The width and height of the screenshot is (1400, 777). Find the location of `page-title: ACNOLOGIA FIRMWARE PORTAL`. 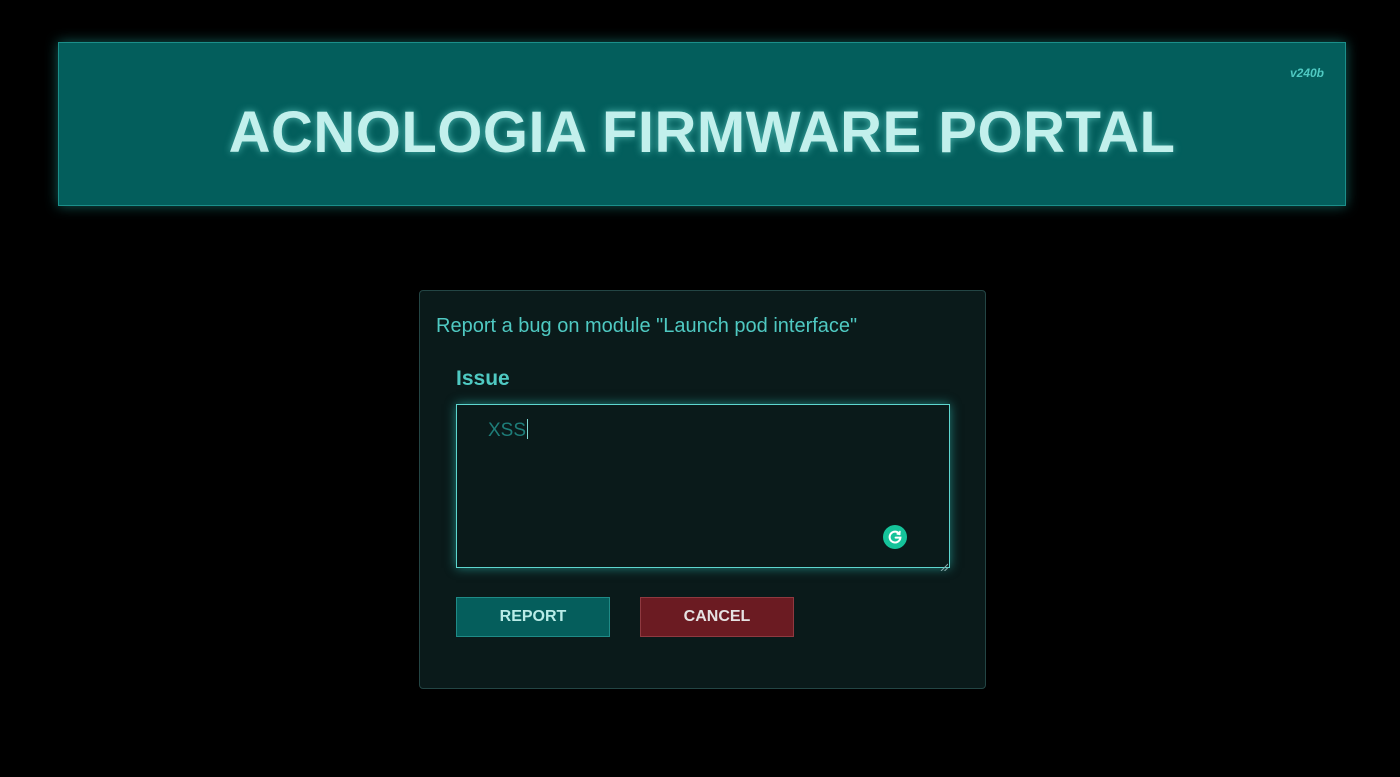

page-title: ACNOLOGIA FIRMWARE PORTAL is located at coordinates (702, 132).